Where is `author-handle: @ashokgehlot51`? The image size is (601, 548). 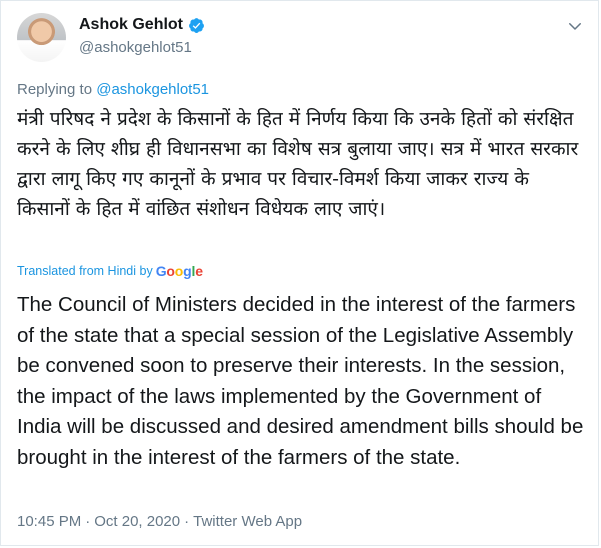 author-handle: @ashokgehlot51 is located at coordinates (135, 47).